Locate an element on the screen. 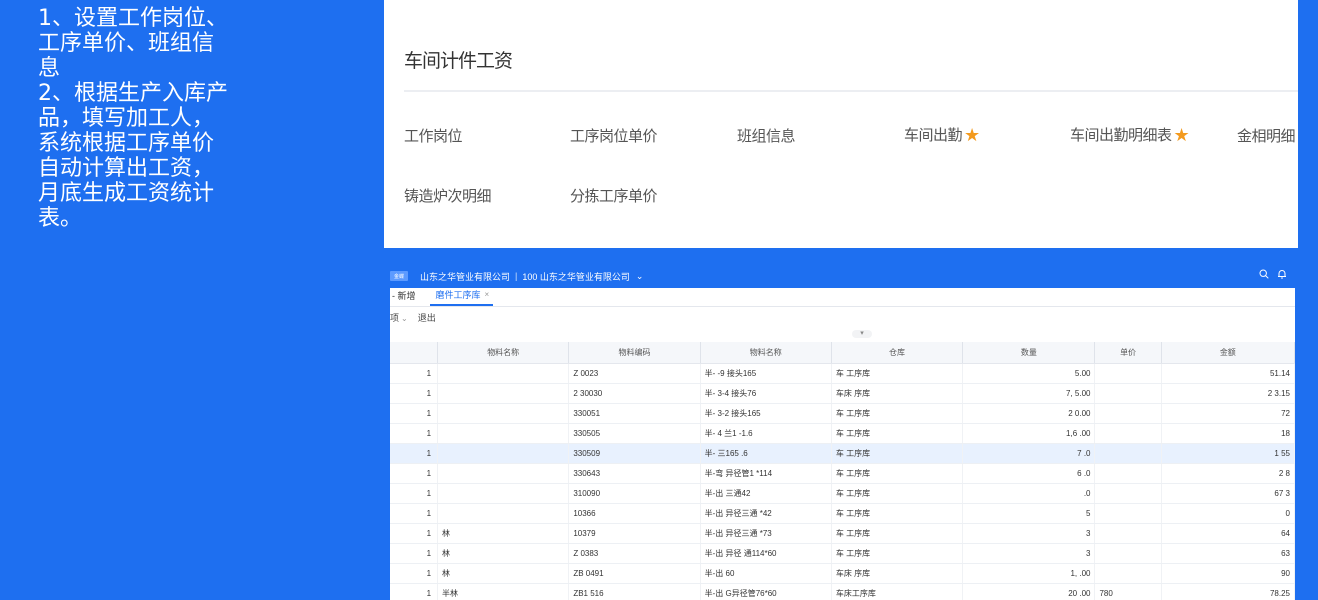 This screenshot has height=600, width=1318. table-row: 1 2 30030 半- 3-4 接头76 车床 序库 7, 5.00 2 3.15 is located at coordinates (842, 393).